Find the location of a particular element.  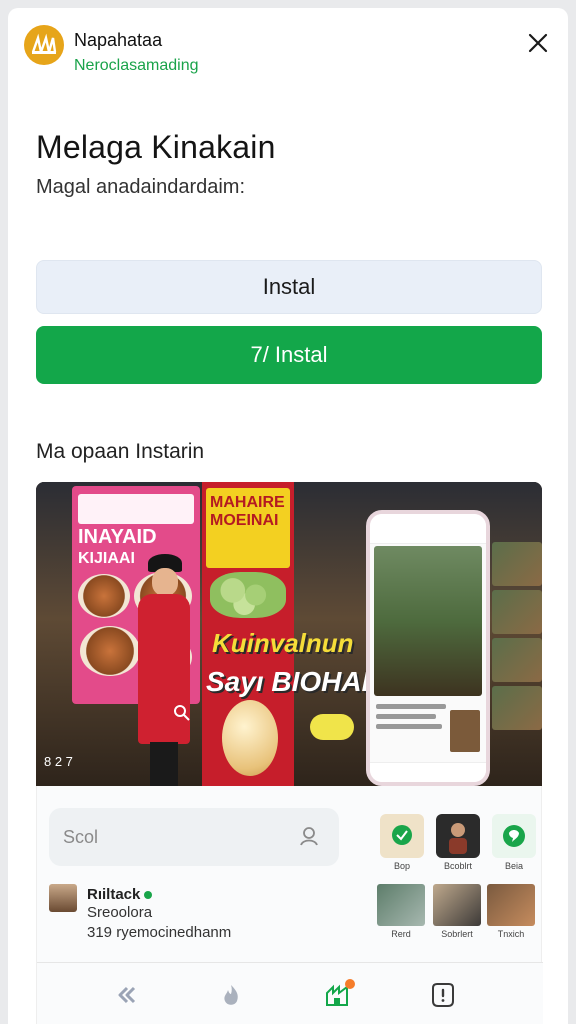

phone-photo is located at coordinates (428, 621).